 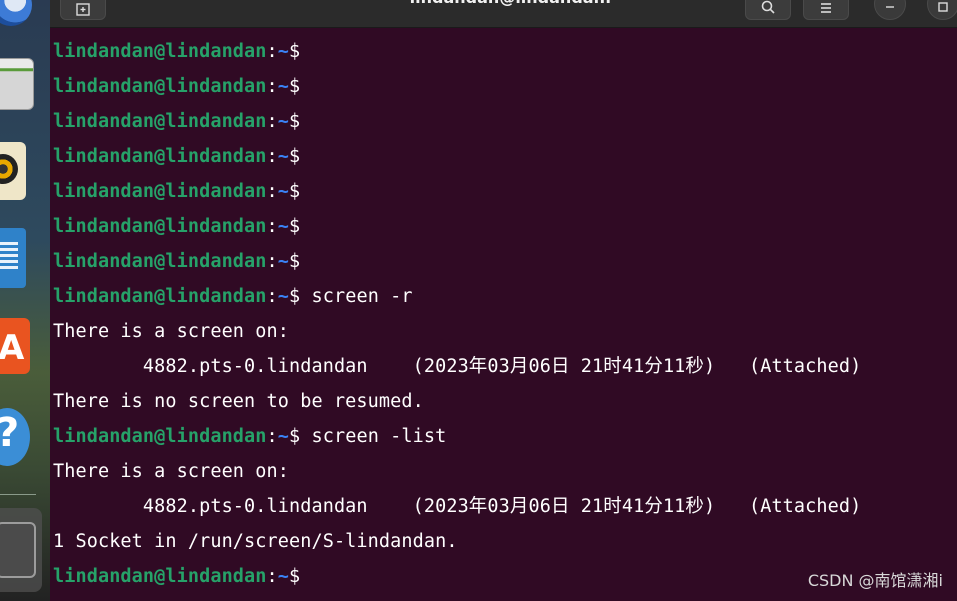 I want to click on app-center-glyph: A, so click(x=12, y=348).